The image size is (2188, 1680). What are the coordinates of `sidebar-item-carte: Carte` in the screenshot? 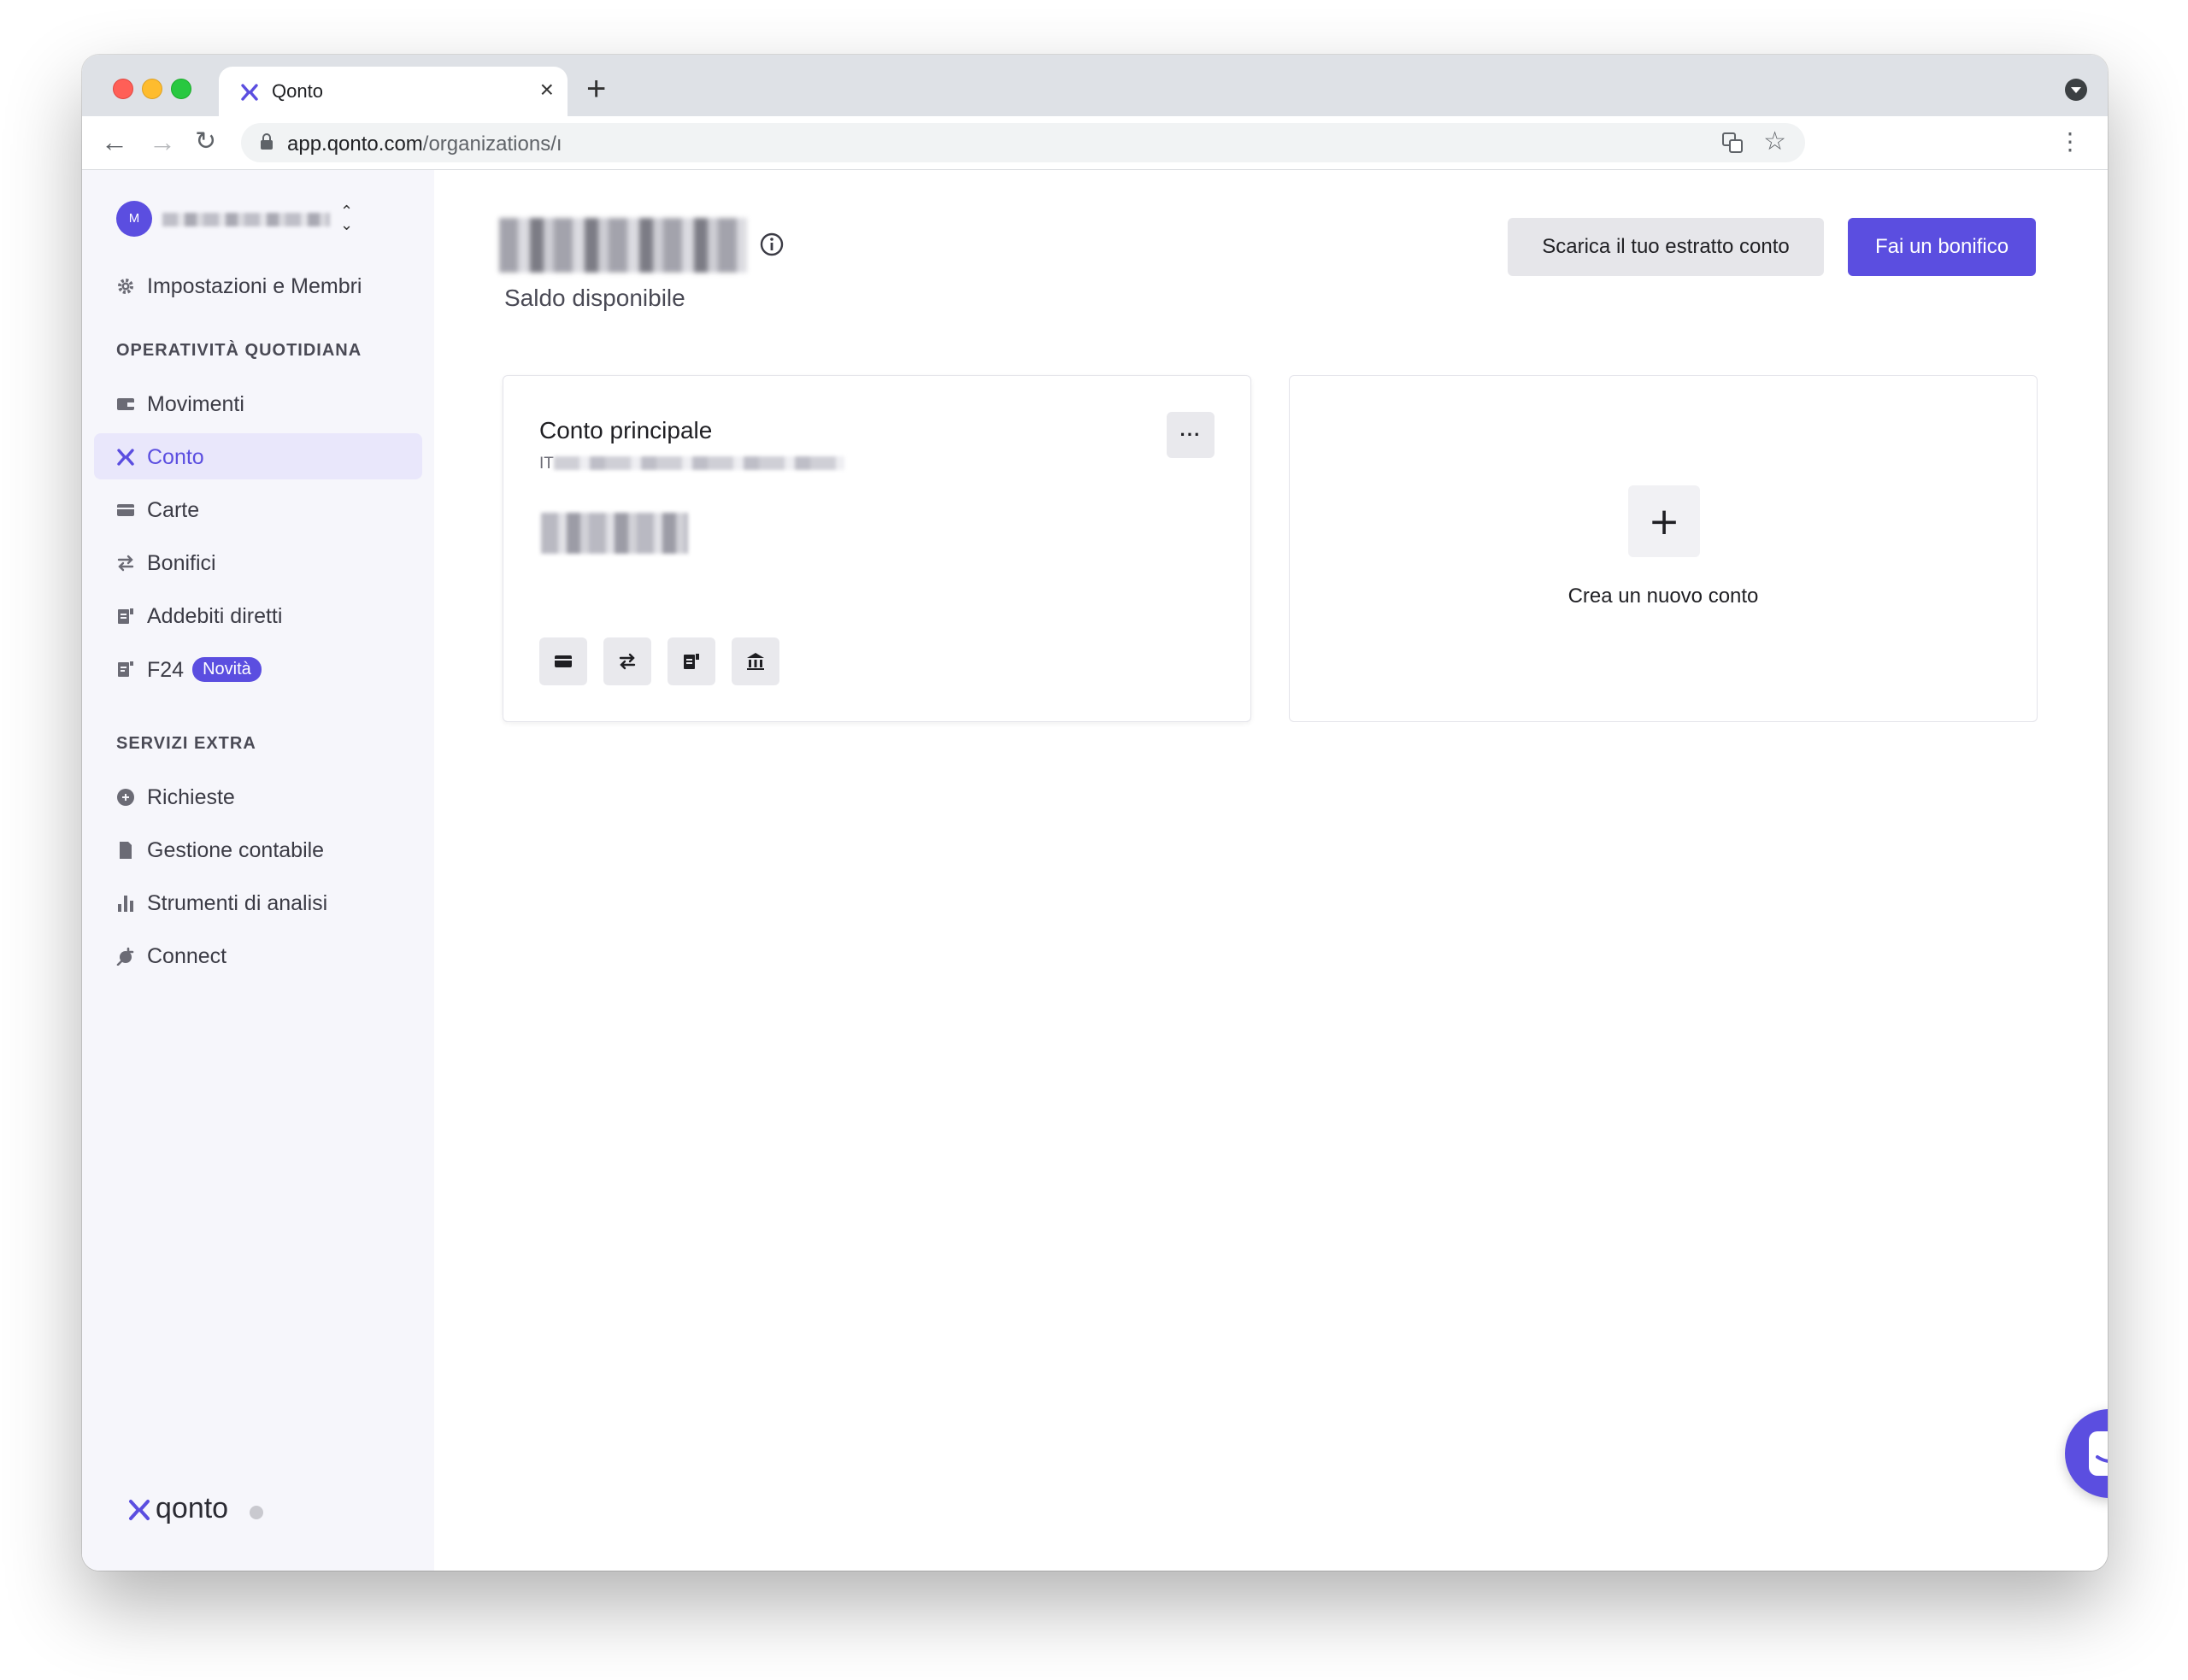 It's located at (258, 509).